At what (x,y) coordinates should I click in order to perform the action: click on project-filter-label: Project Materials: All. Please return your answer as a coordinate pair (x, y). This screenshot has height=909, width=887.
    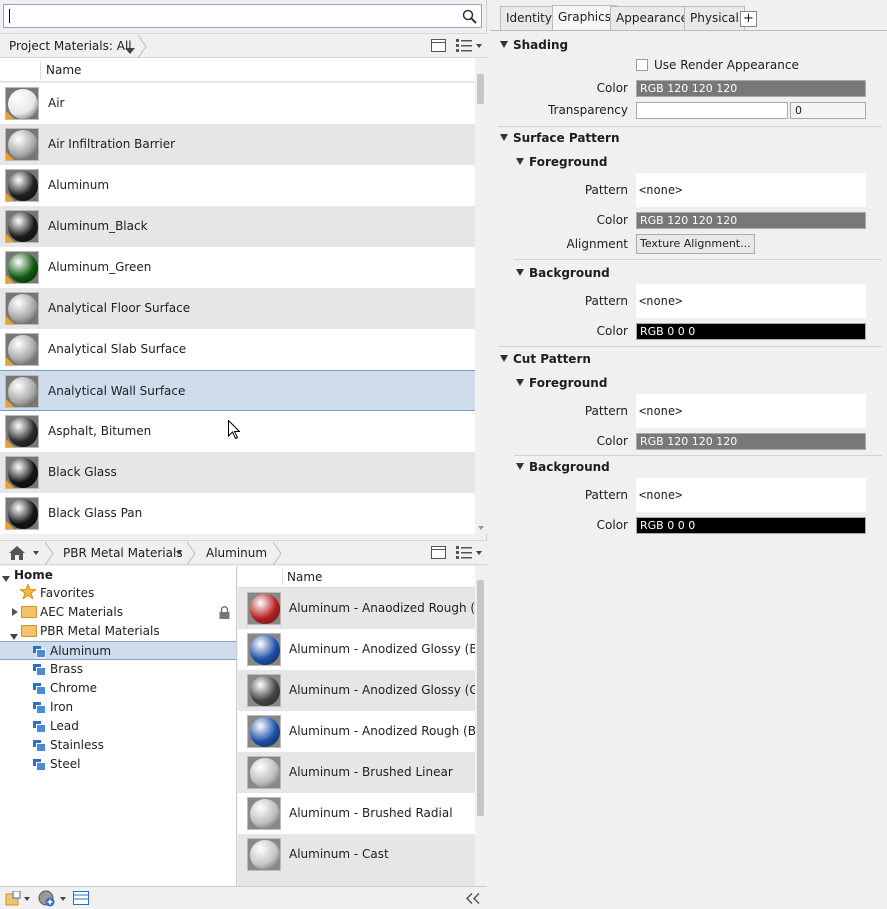
    Looking at the image, I should click on (70, 46).